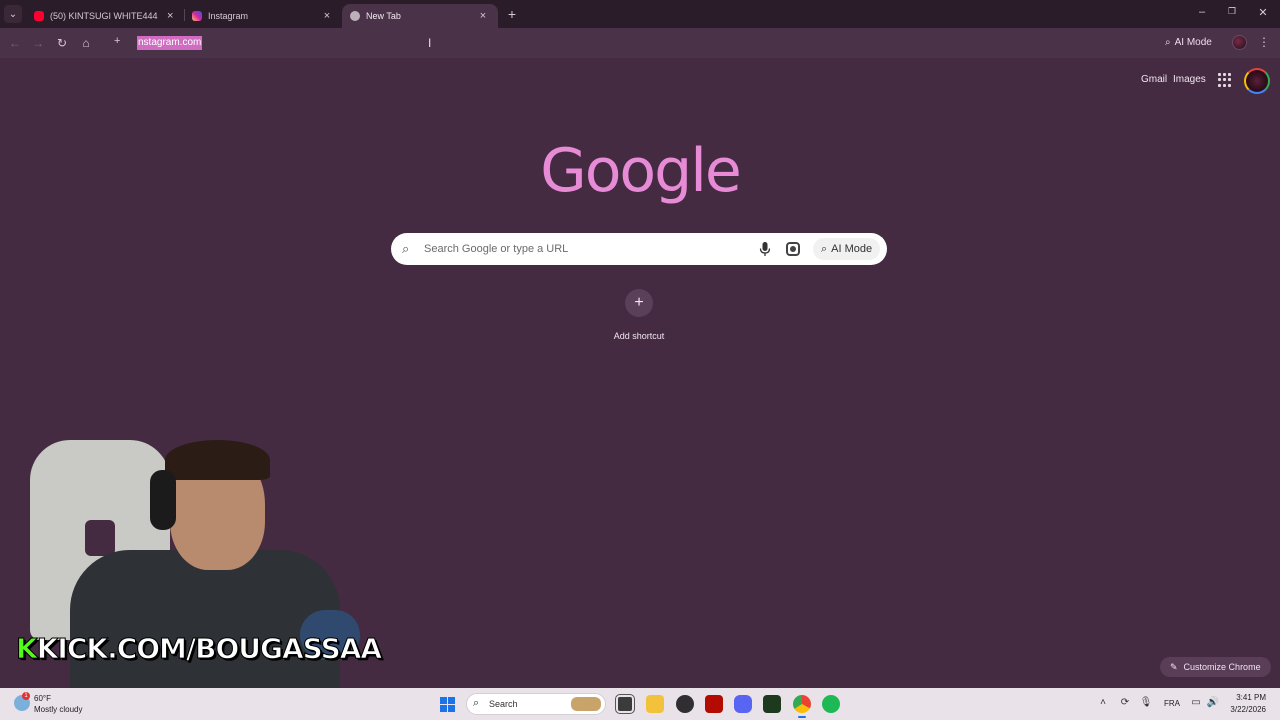 The width and height of the screenshot is (1280, 720). What do you see at coordinates (772, 704) in the screenshot?
I see `app-icon` at bounding box center [772, 704].